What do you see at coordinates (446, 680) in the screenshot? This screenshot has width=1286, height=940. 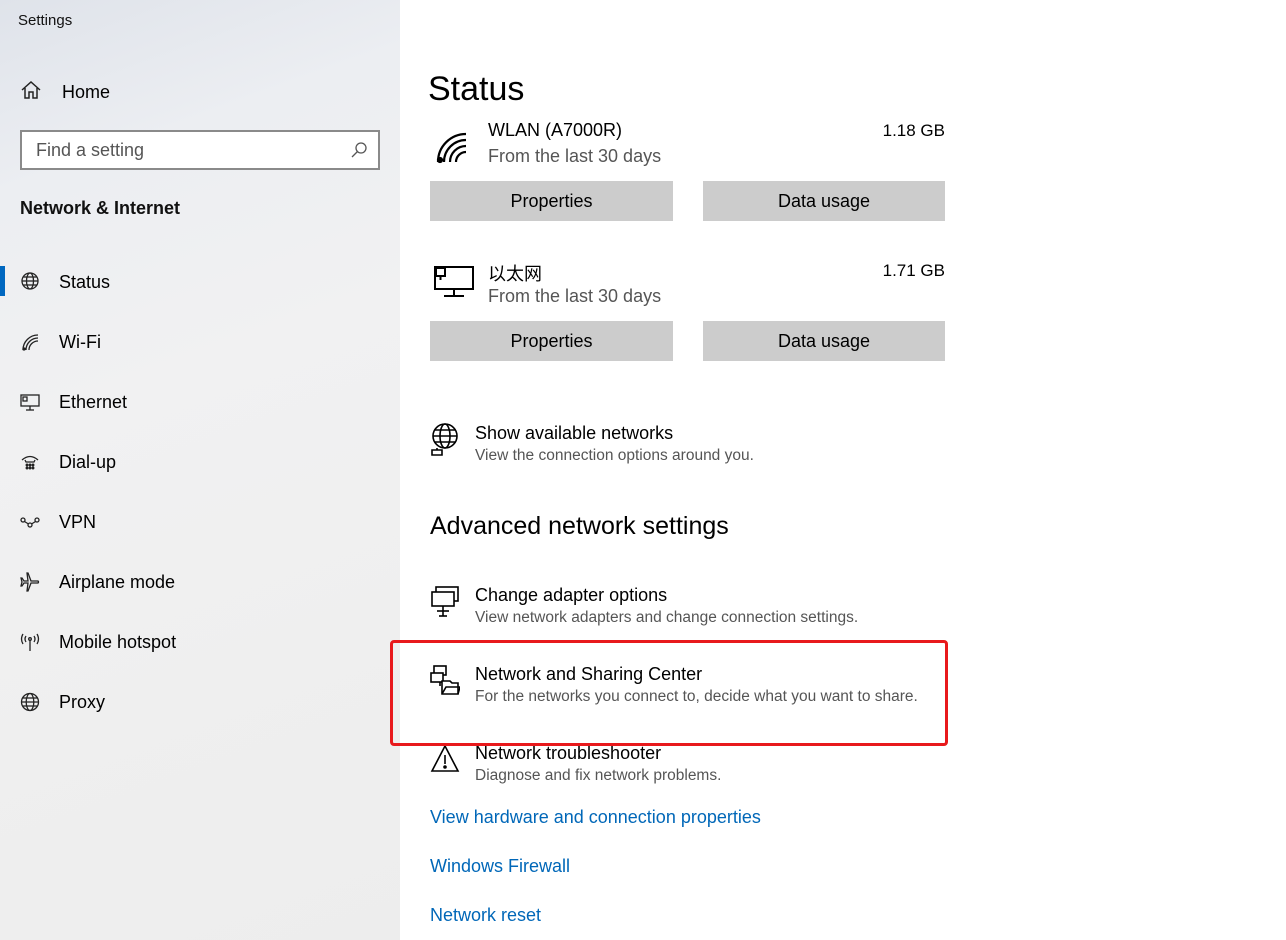 I see `sharing-center-icon` at bounding box center [446, 680].